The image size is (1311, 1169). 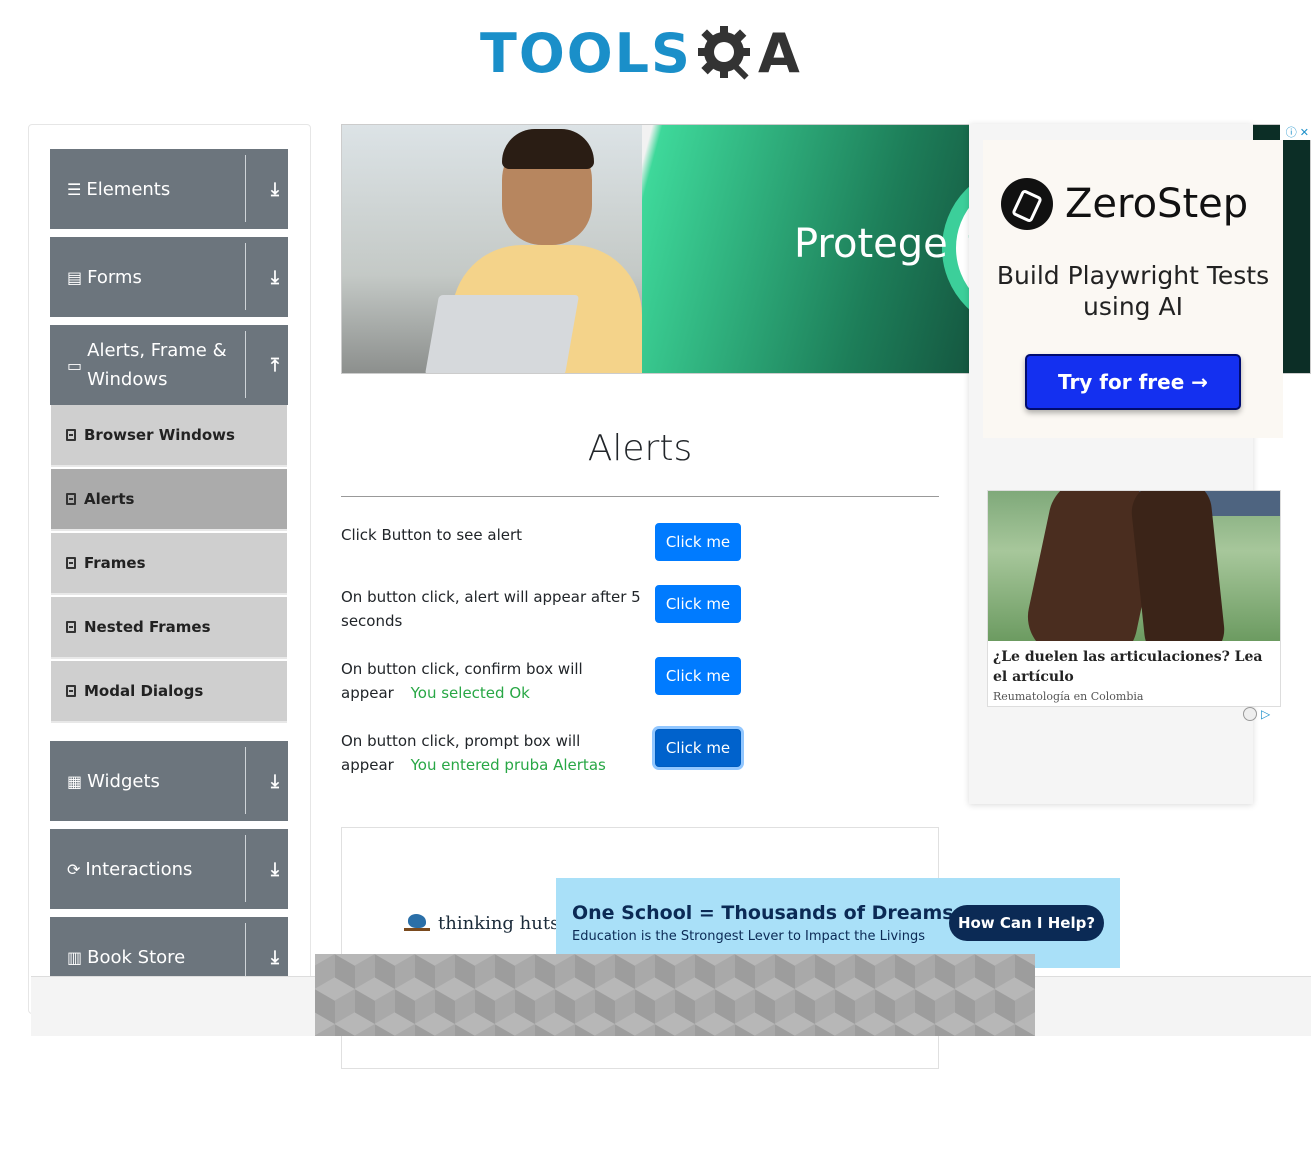 What do you see at coordinates (778, 53) in the screenshot?
I see `logo-text-a: A` at bounding box center [778, 53].